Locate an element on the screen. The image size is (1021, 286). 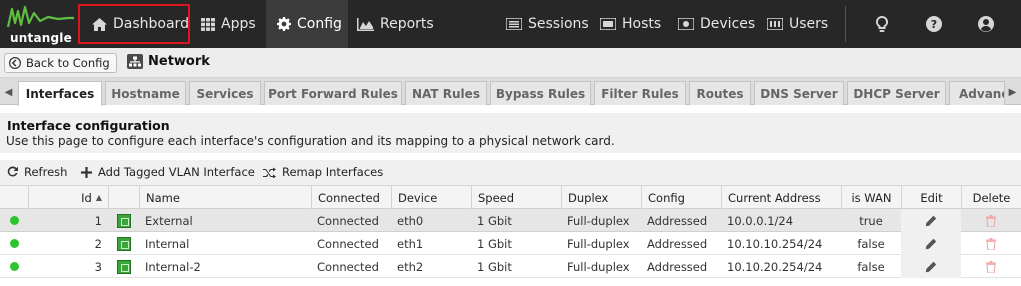
nav-hosts: Hosts is located at coordinates (630, 24).